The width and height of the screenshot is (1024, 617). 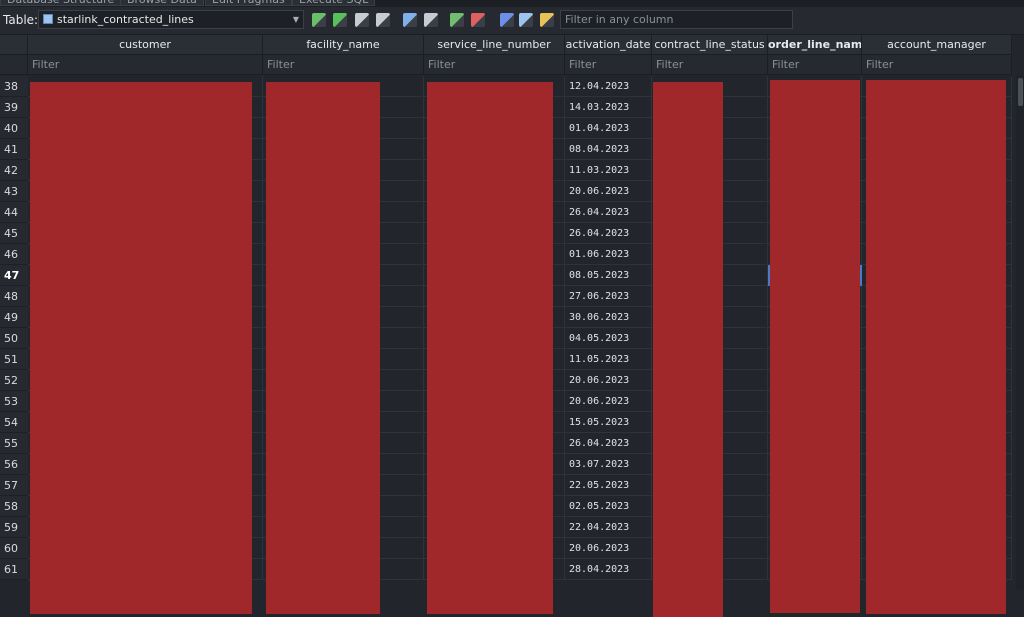 What do you see at coordinates (815, 45) in the screenshot?
I see `column-header-order_line_name: order_line_name` at bounding box center [815, 45].